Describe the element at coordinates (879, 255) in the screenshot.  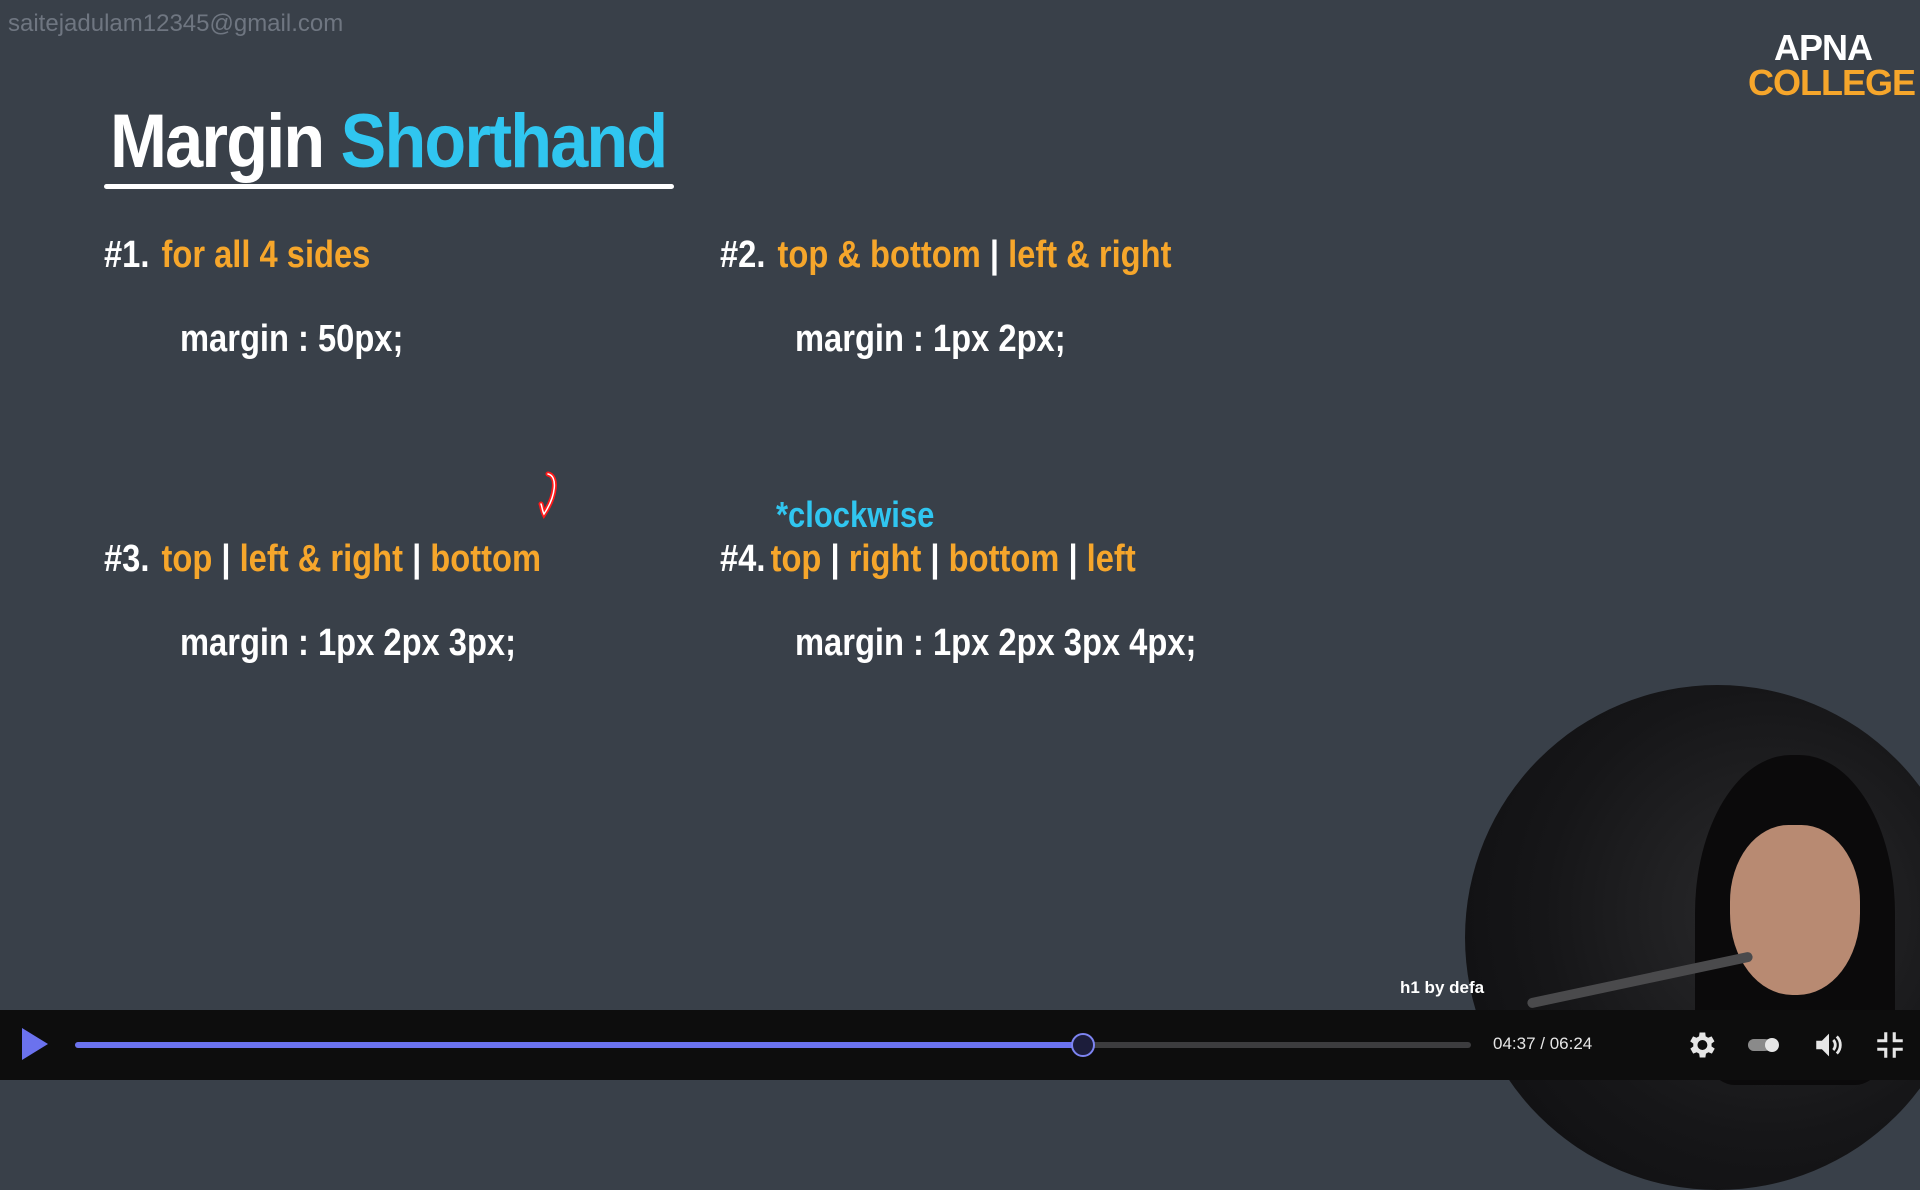
I see `section-2-part-1: top & bottom` at that location.